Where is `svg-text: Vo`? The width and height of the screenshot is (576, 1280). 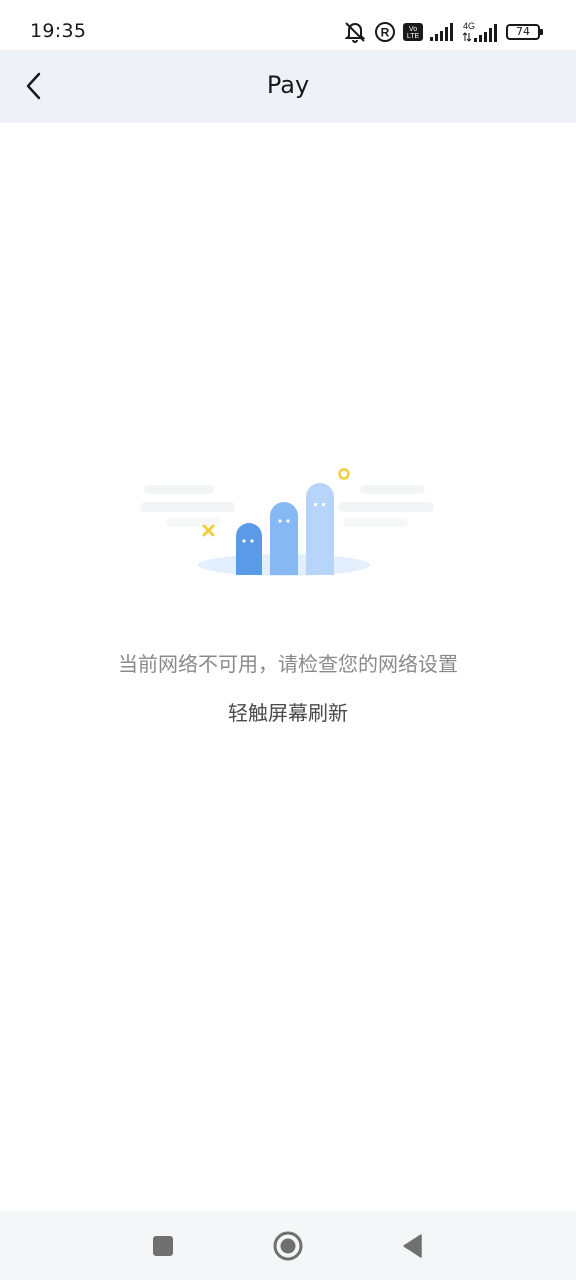
svg-text: Vo is located at coordinates (413, 29).